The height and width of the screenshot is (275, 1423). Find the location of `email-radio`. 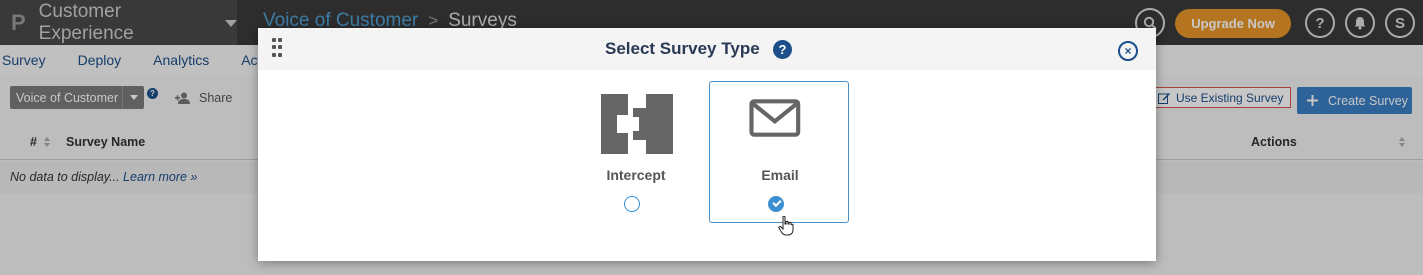

email-radio is located at coordinates (776, 204).